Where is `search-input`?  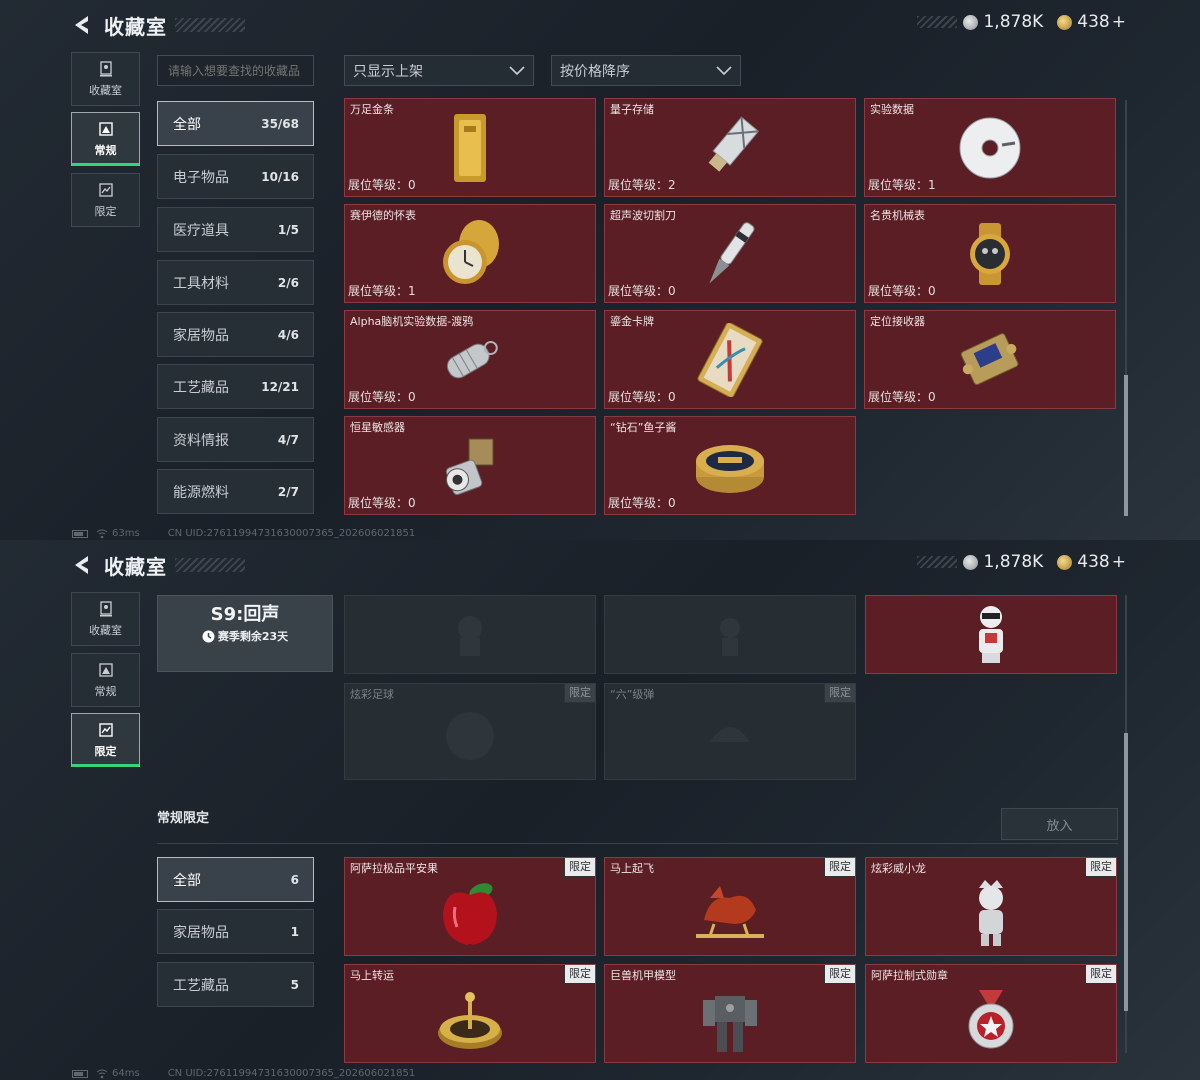 search-input is located at coordinates (235, 70).